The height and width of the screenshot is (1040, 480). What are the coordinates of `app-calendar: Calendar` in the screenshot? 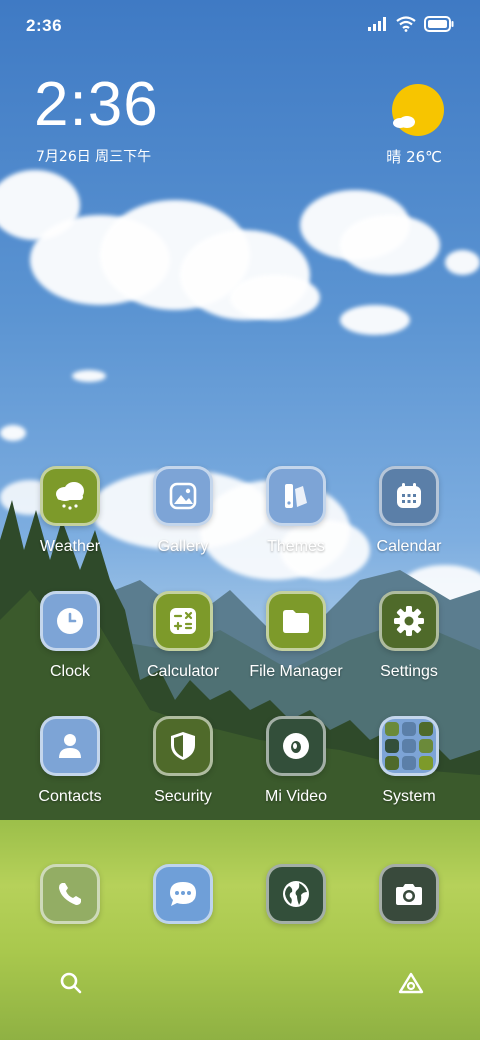 It's located at (409, 511).